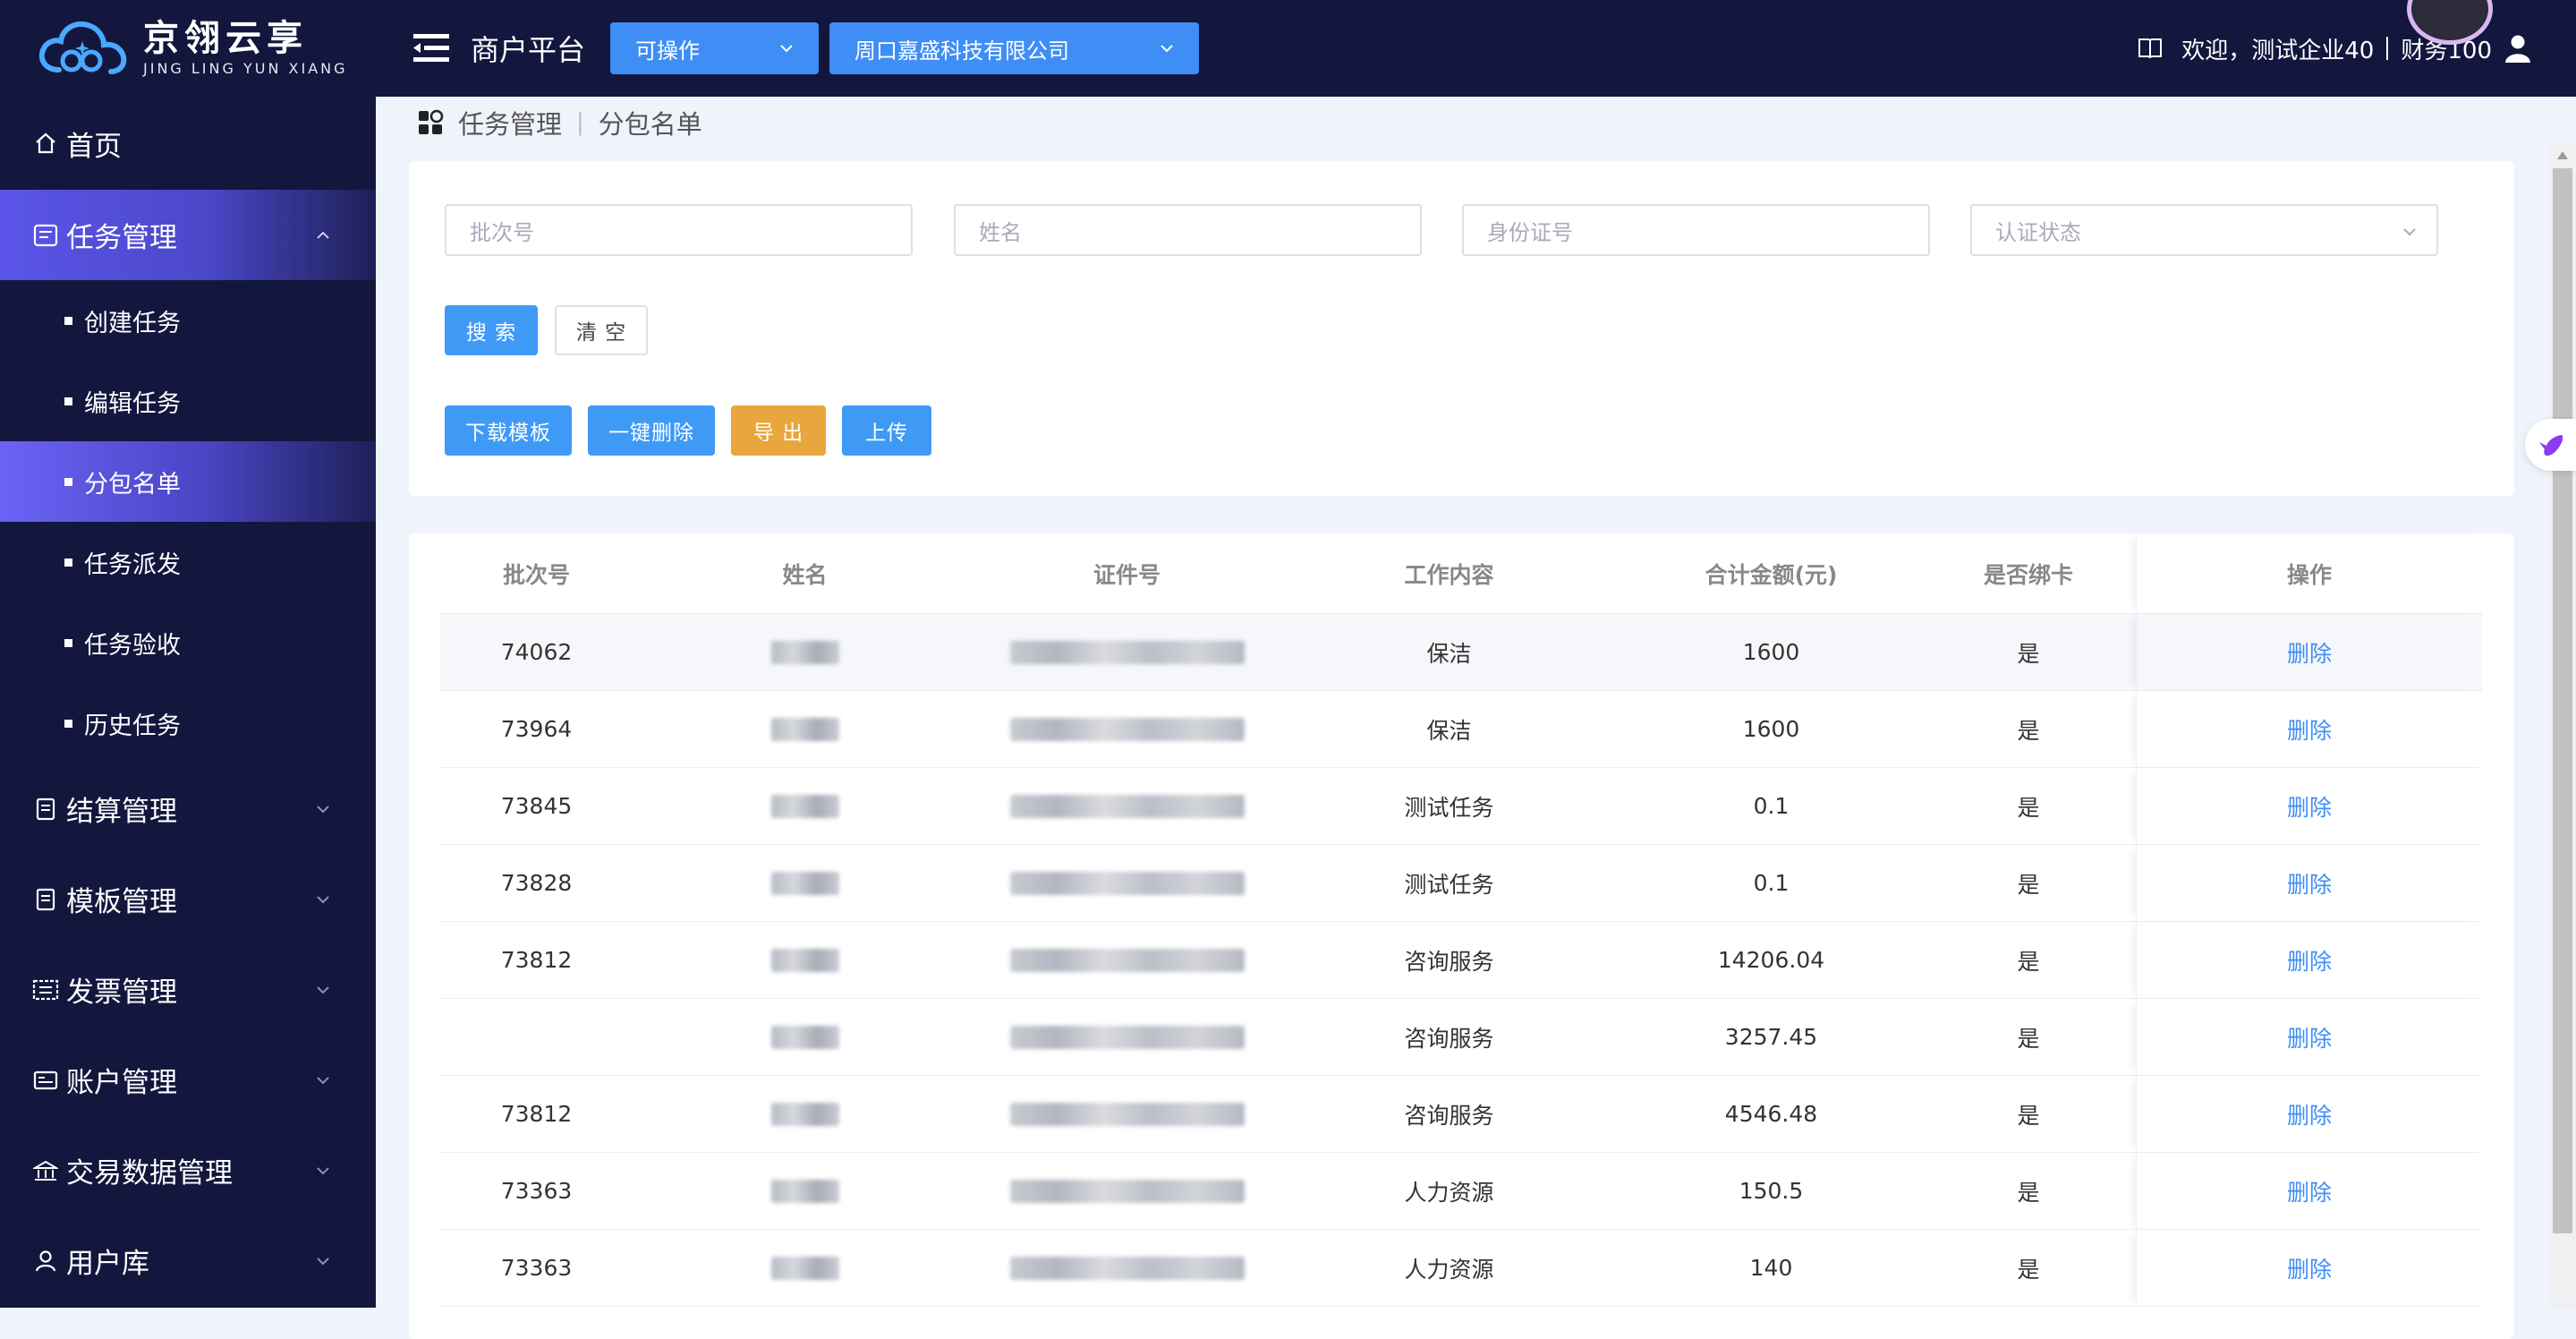 This screenshot has height=1339, width=2576. I want to click on delete-all-button: 一键删除, so click(651, 430).